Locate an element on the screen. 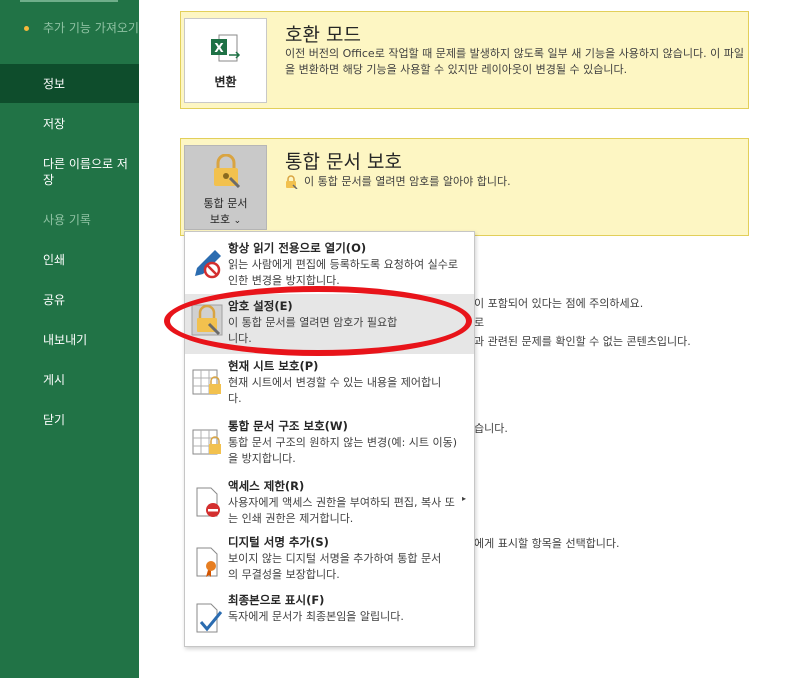 The image size is (795, 678). inspect-text-5: 에게 표시할 항목을 선택합니다. is located at coordinates (547, 543).